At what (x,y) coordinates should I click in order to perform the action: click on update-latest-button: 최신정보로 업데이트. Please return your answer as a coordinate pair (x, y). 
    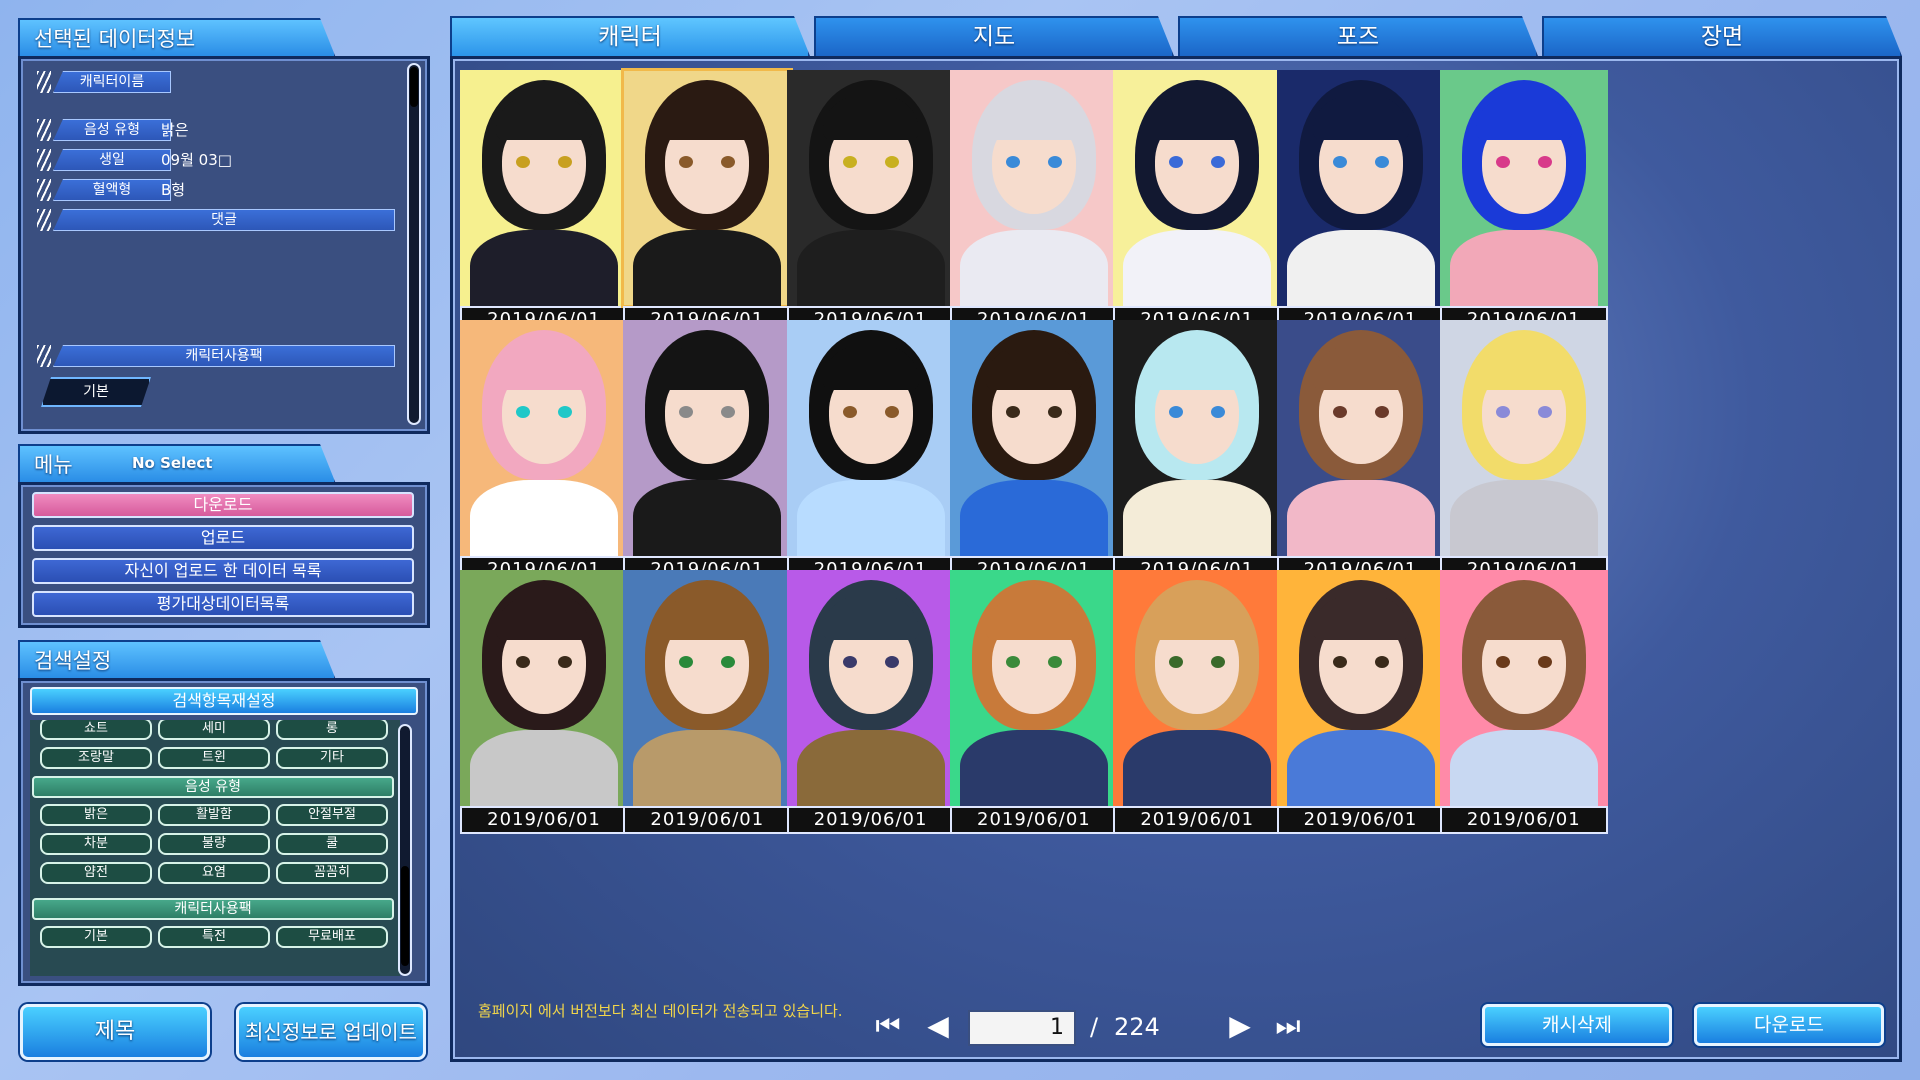
    Looking at the image, I should click on (331, 1032).